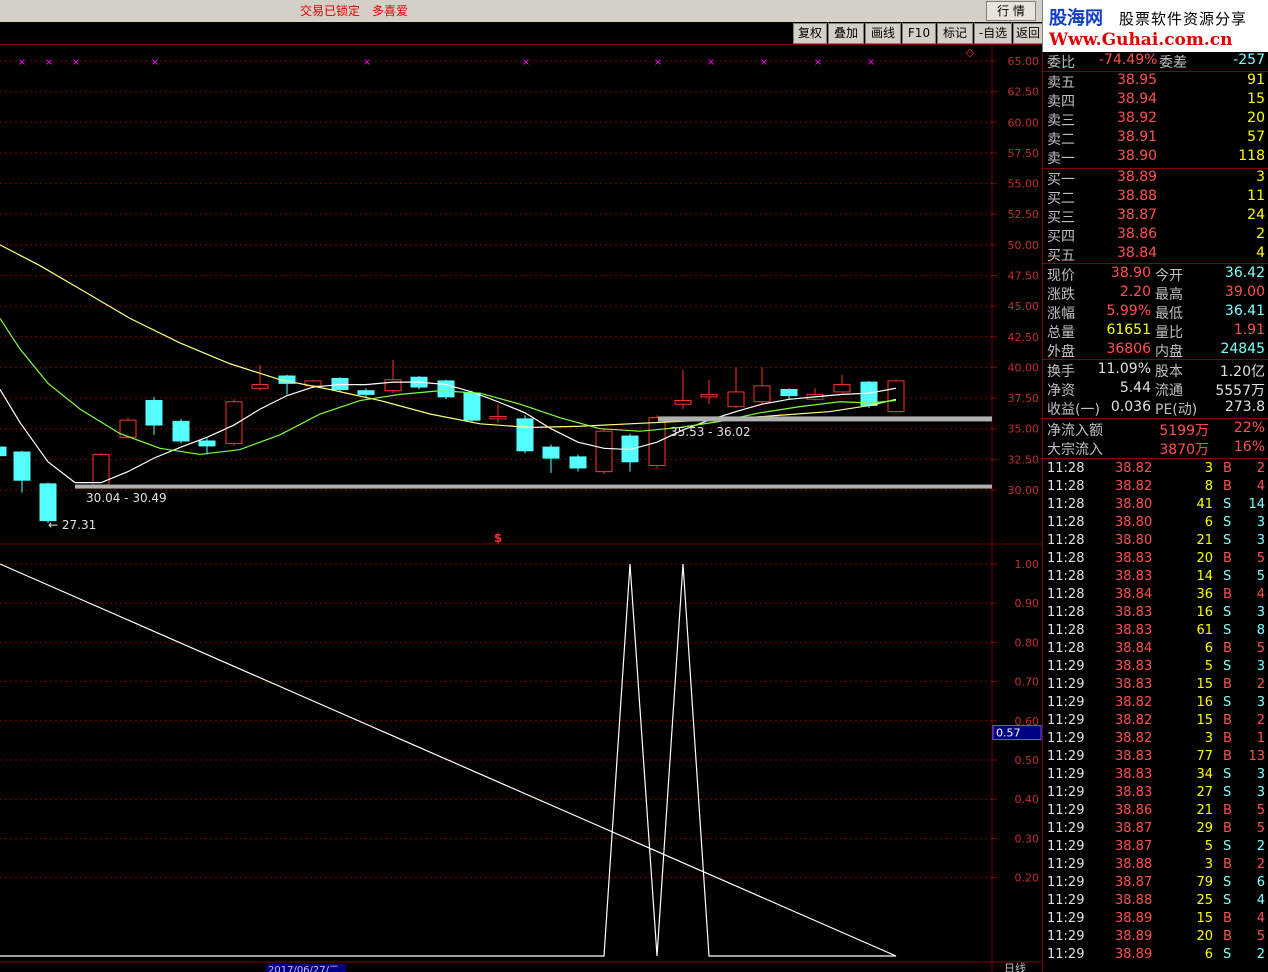 The height and width of the screenshot is (972, 1268). Describe the element at coordinates (1155, 812) in the screenshot. I see `tick-row: 11:29 38.86 21 B 5` at that location.